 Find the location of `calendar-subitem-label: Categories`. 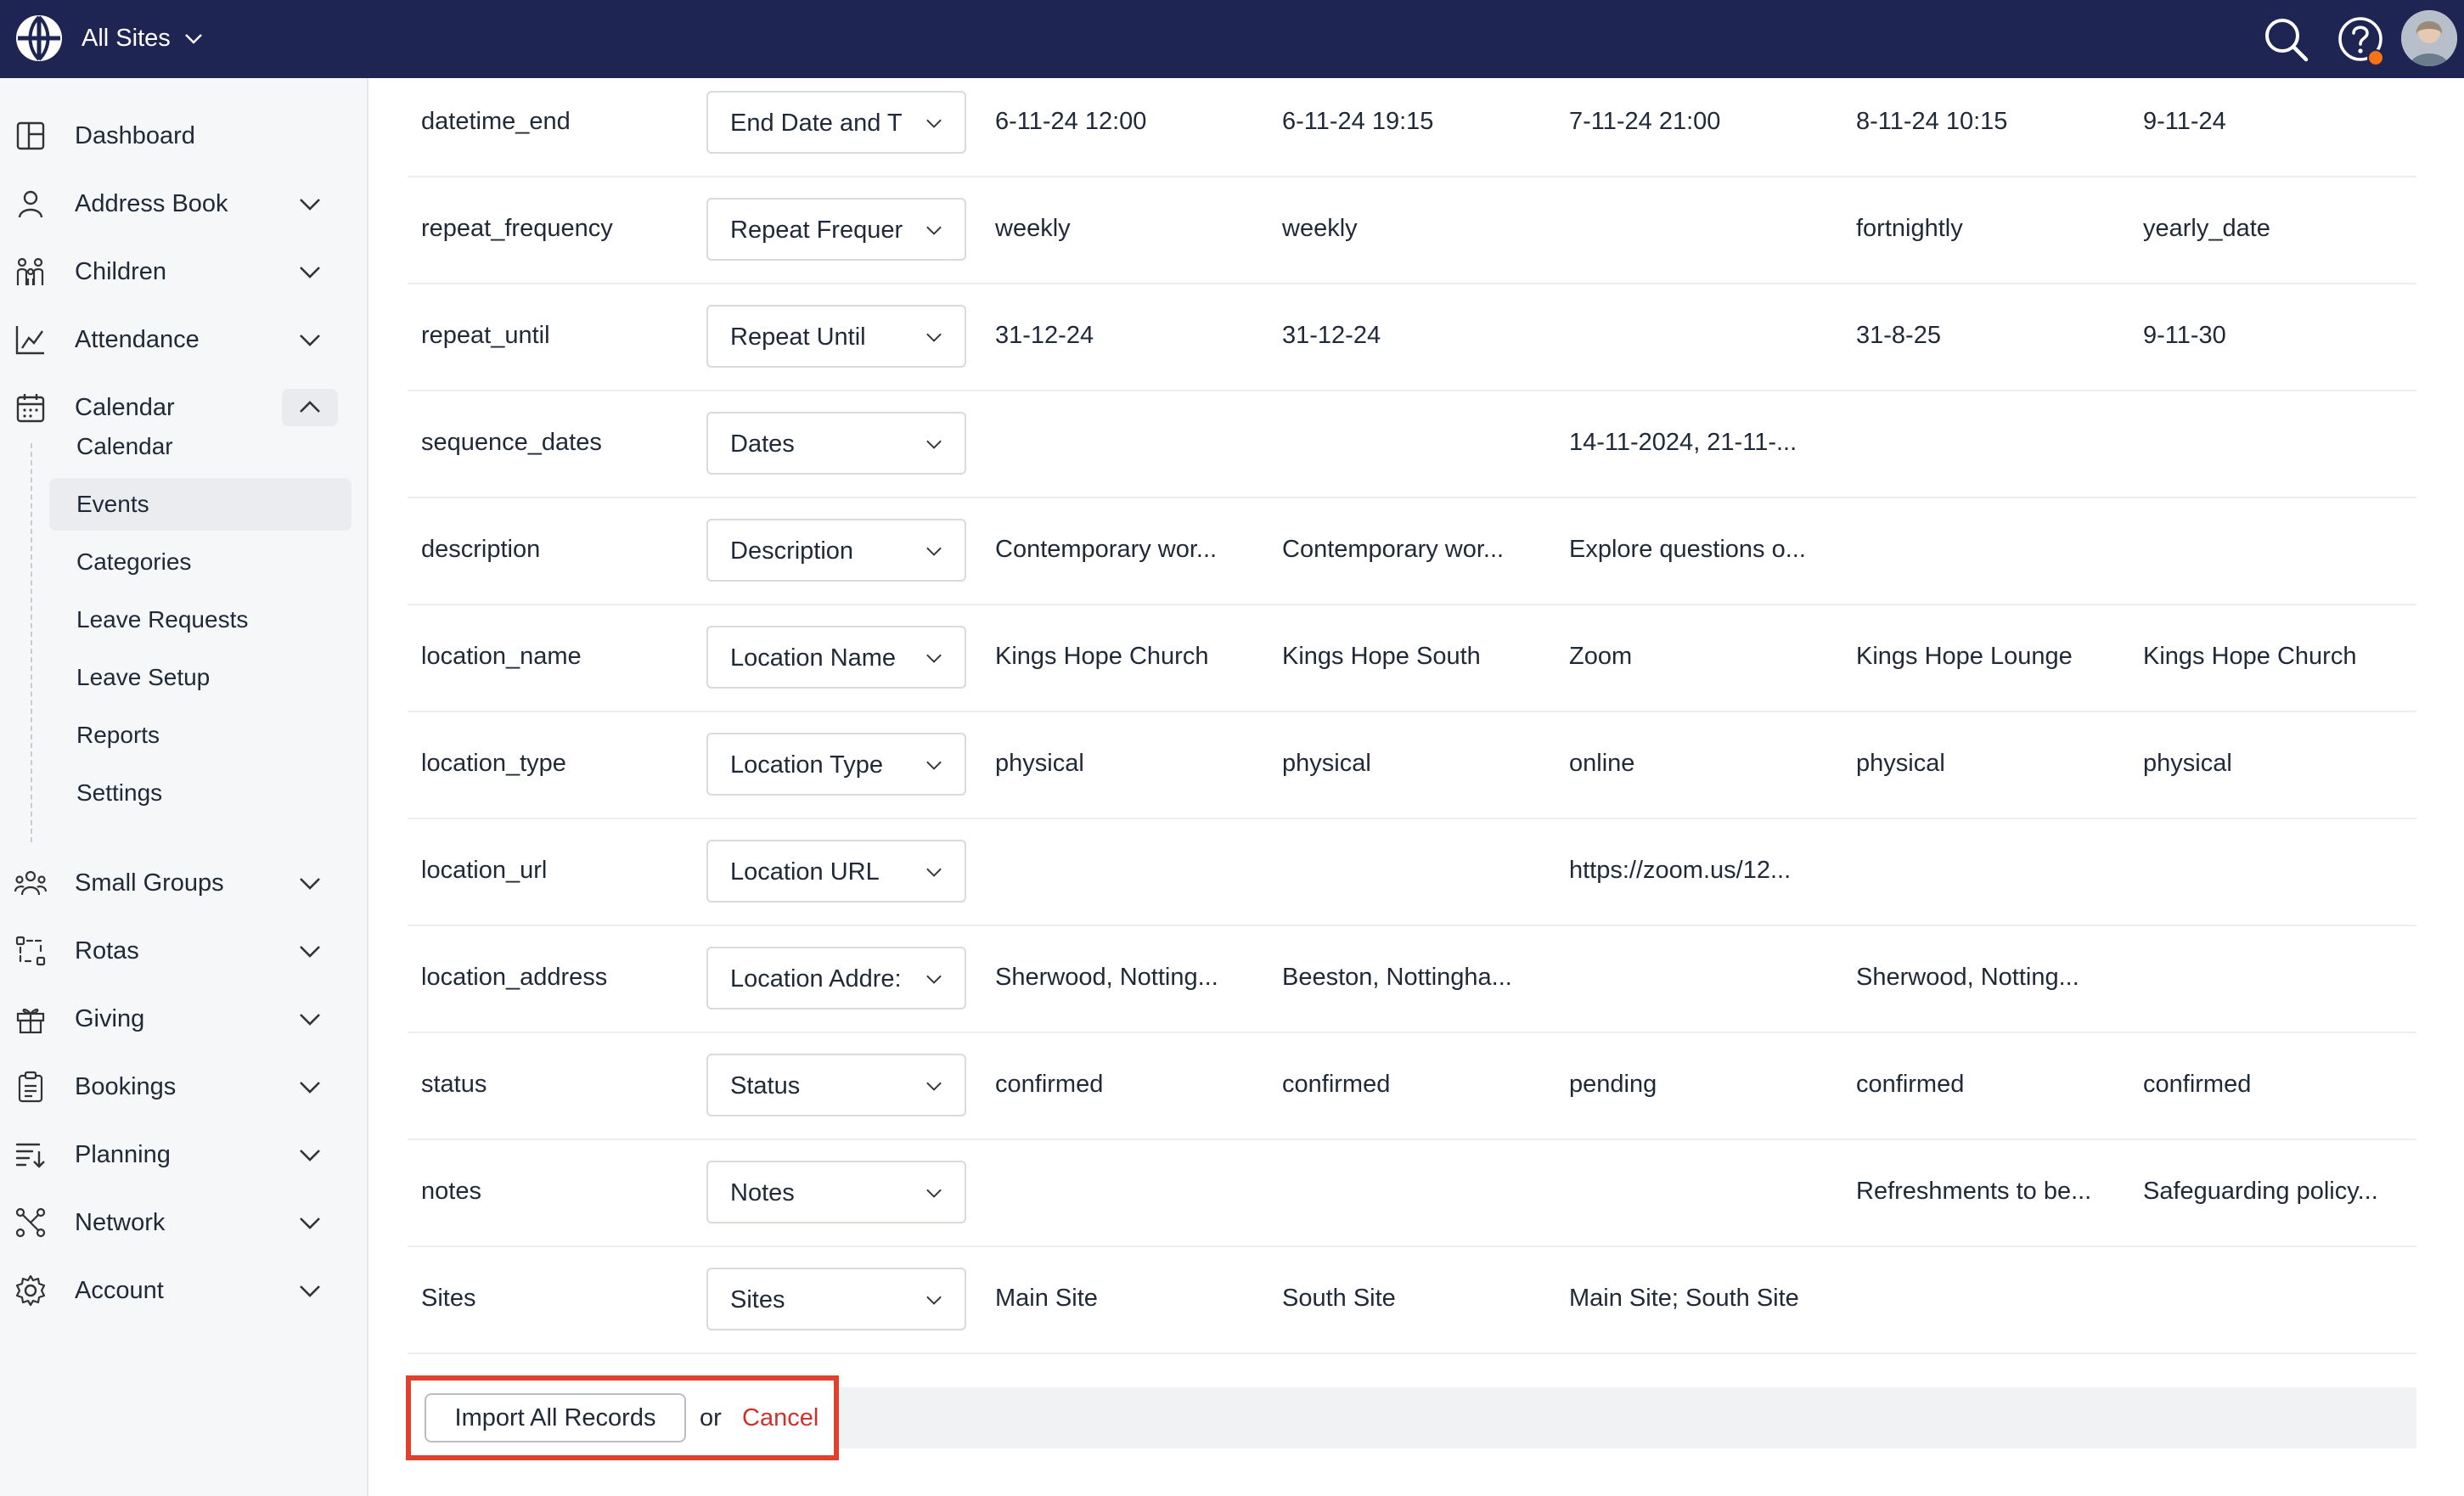

calendar-subitem-label: Categories is located at coordinates (134, 561).